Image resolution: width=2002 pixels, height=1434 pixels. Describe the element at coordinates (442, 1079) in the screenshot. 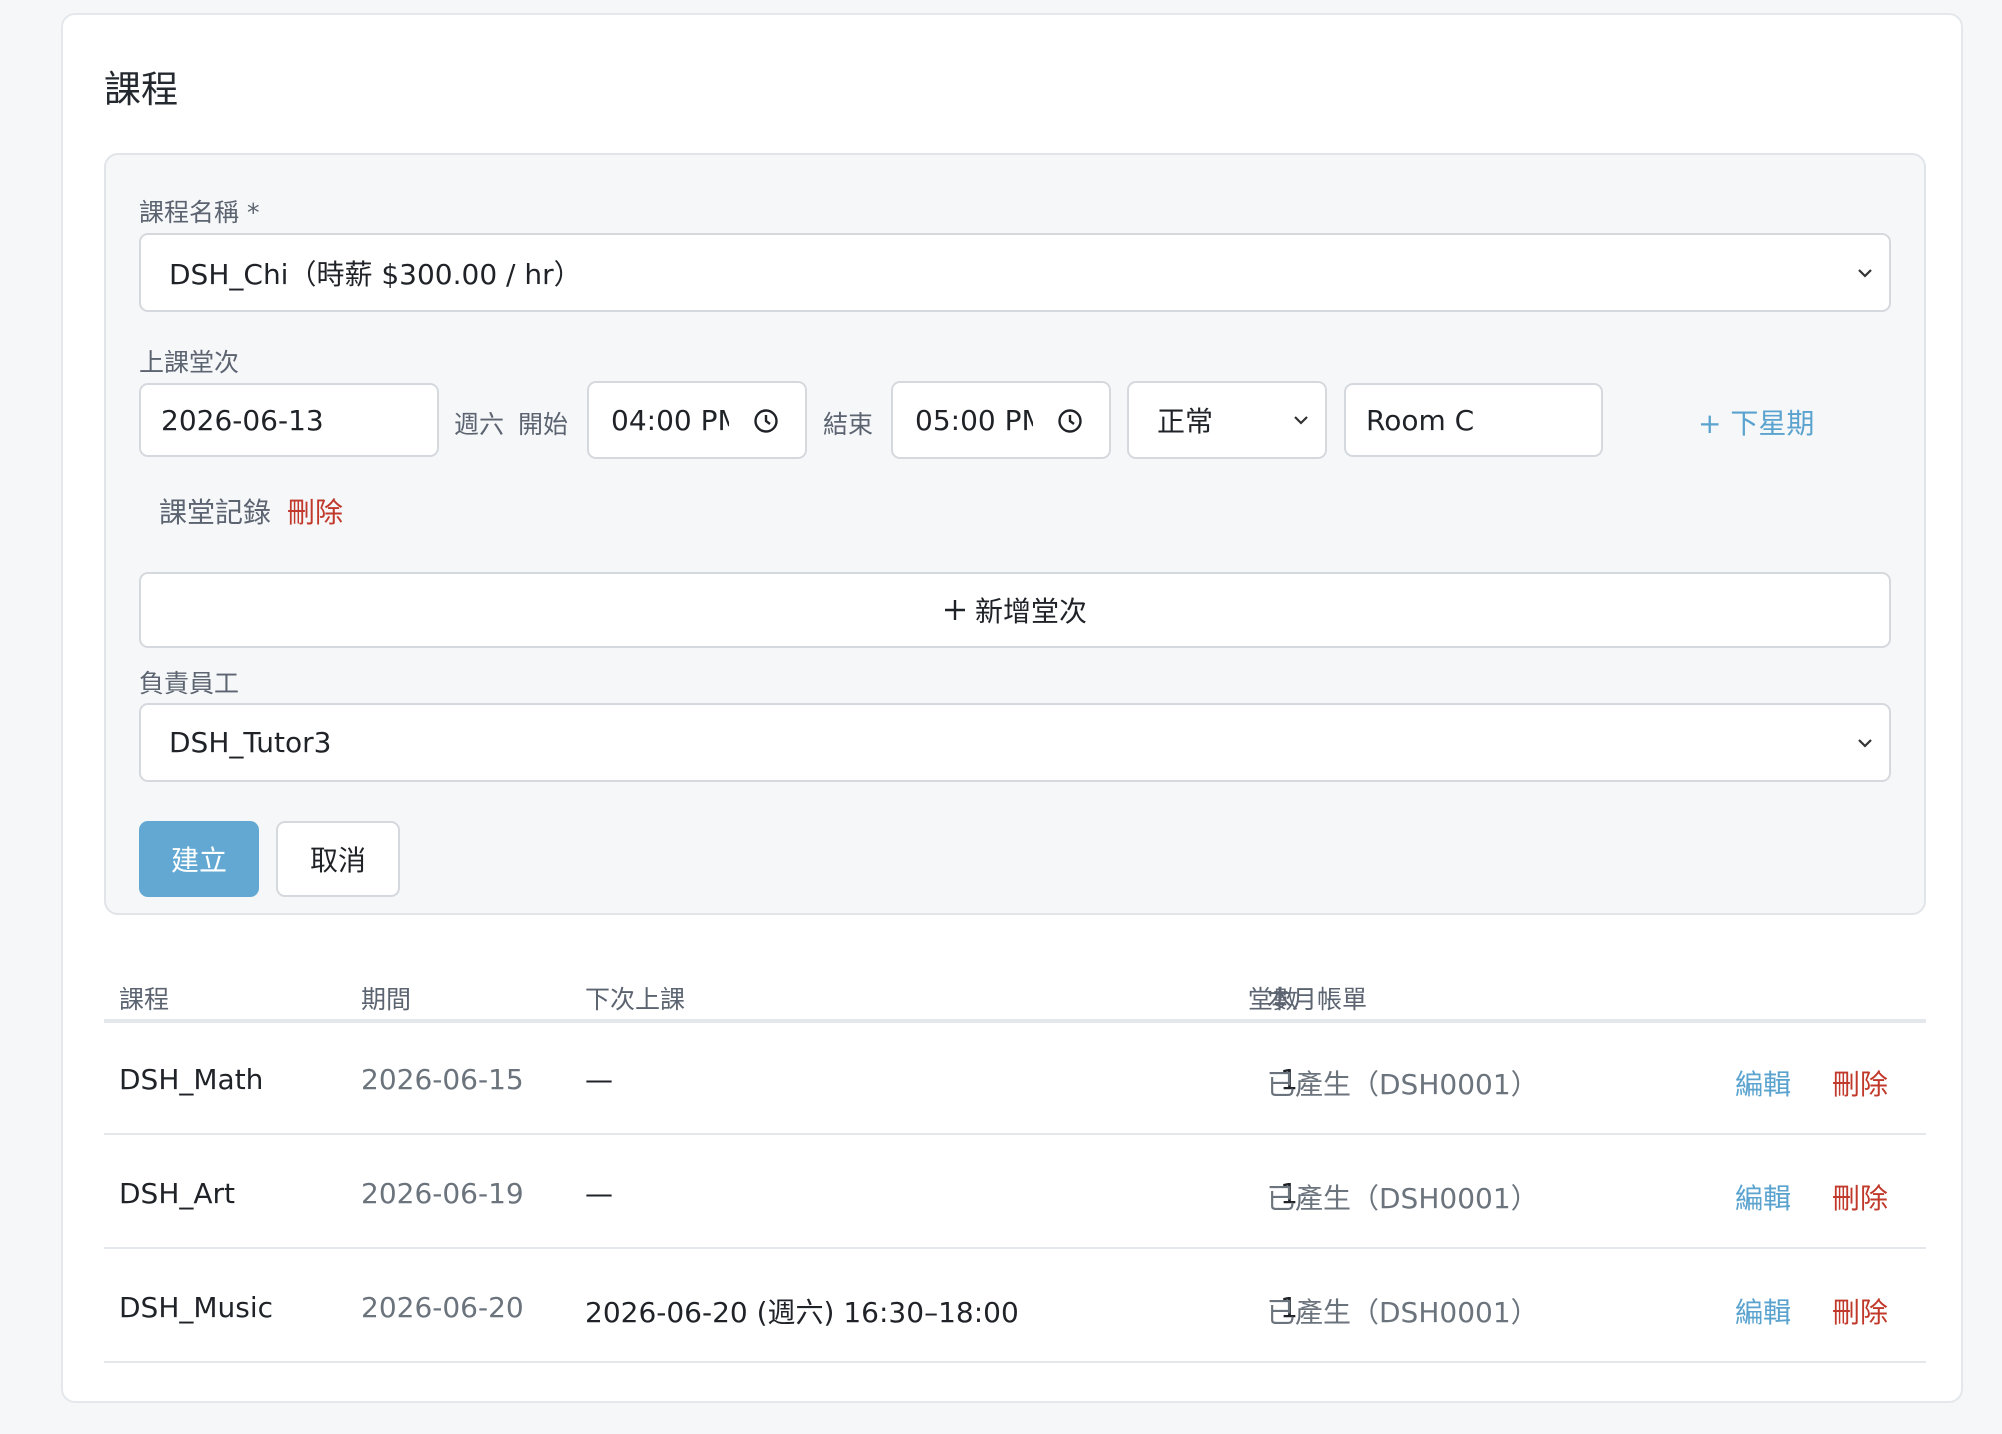

I see `row-period: 2026-06-15` at that location.